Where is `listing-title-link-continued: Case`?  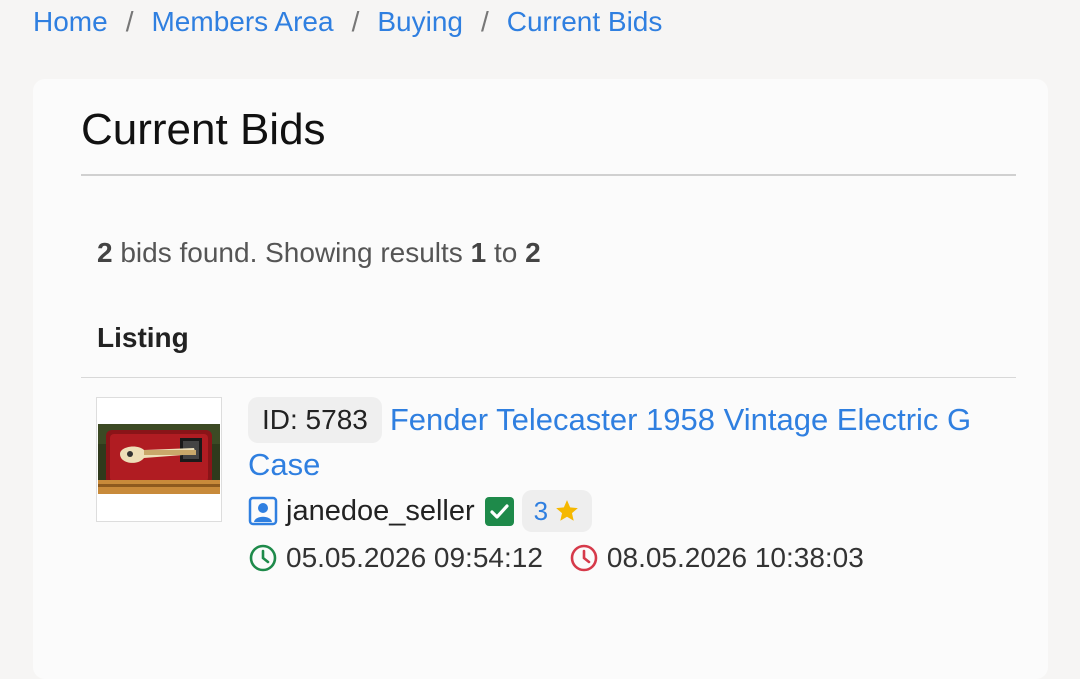 listing-title-link-continued: Case is located at coordinates (284, 464).